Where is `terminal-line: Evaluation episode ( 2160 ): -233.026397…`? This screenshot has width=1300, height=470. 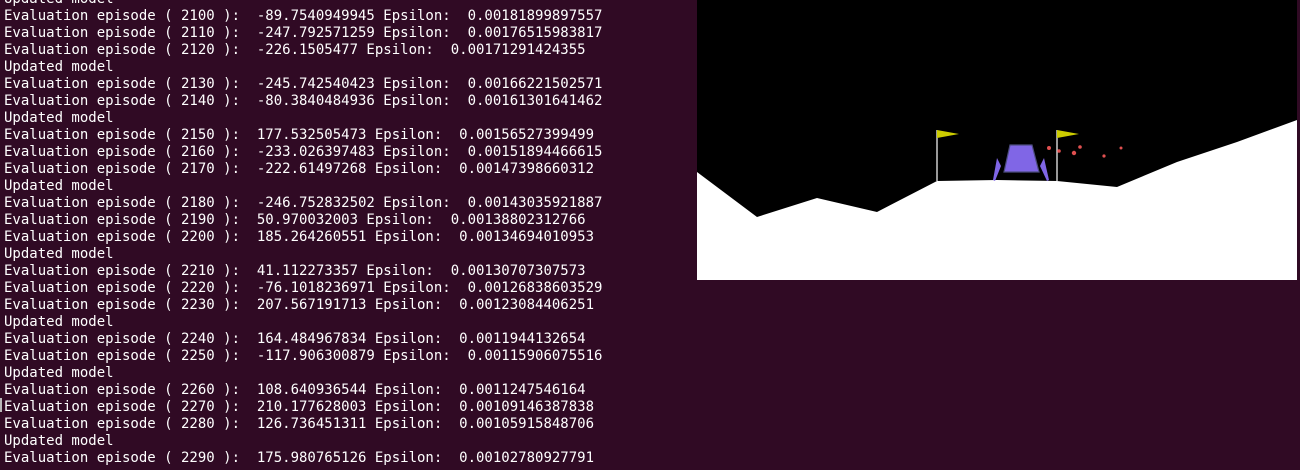
terminal-line: Evaluation episode ( 2160 ): -233.026397… is located at coordinates (303, 152).